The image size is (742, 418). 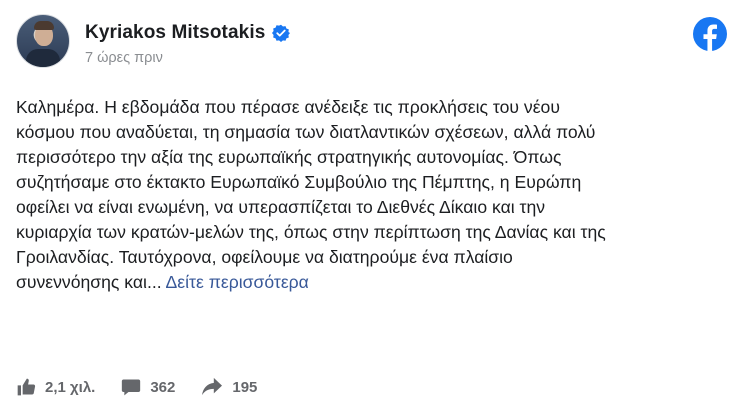 I want to click on facebook-logo-icon, so click(x=710, y=34).